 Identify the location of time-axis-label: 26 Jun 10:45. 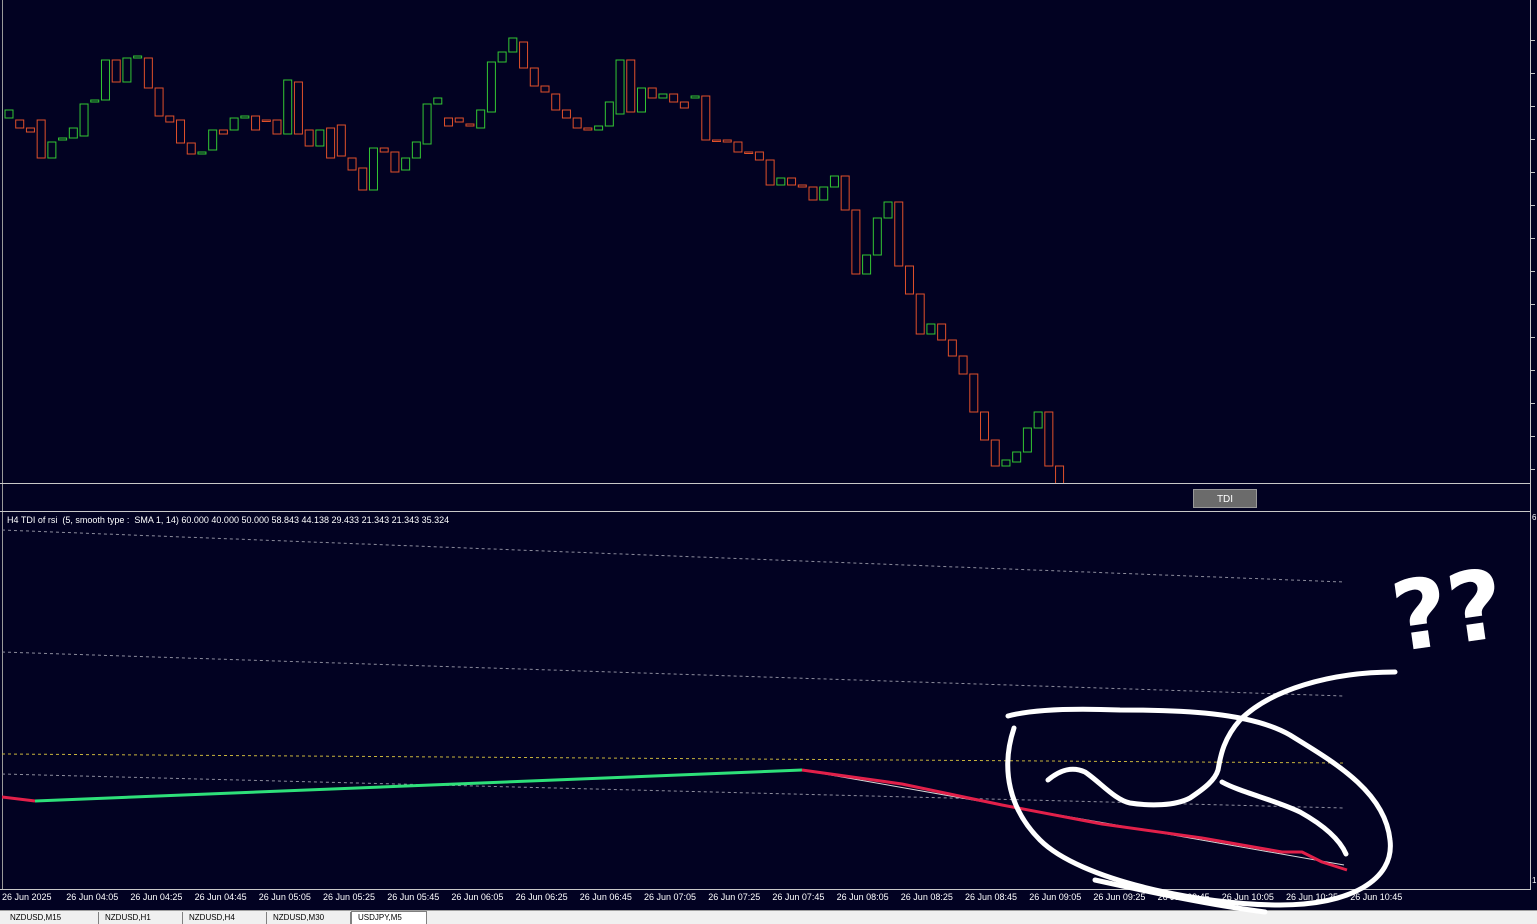
(1376, 897).